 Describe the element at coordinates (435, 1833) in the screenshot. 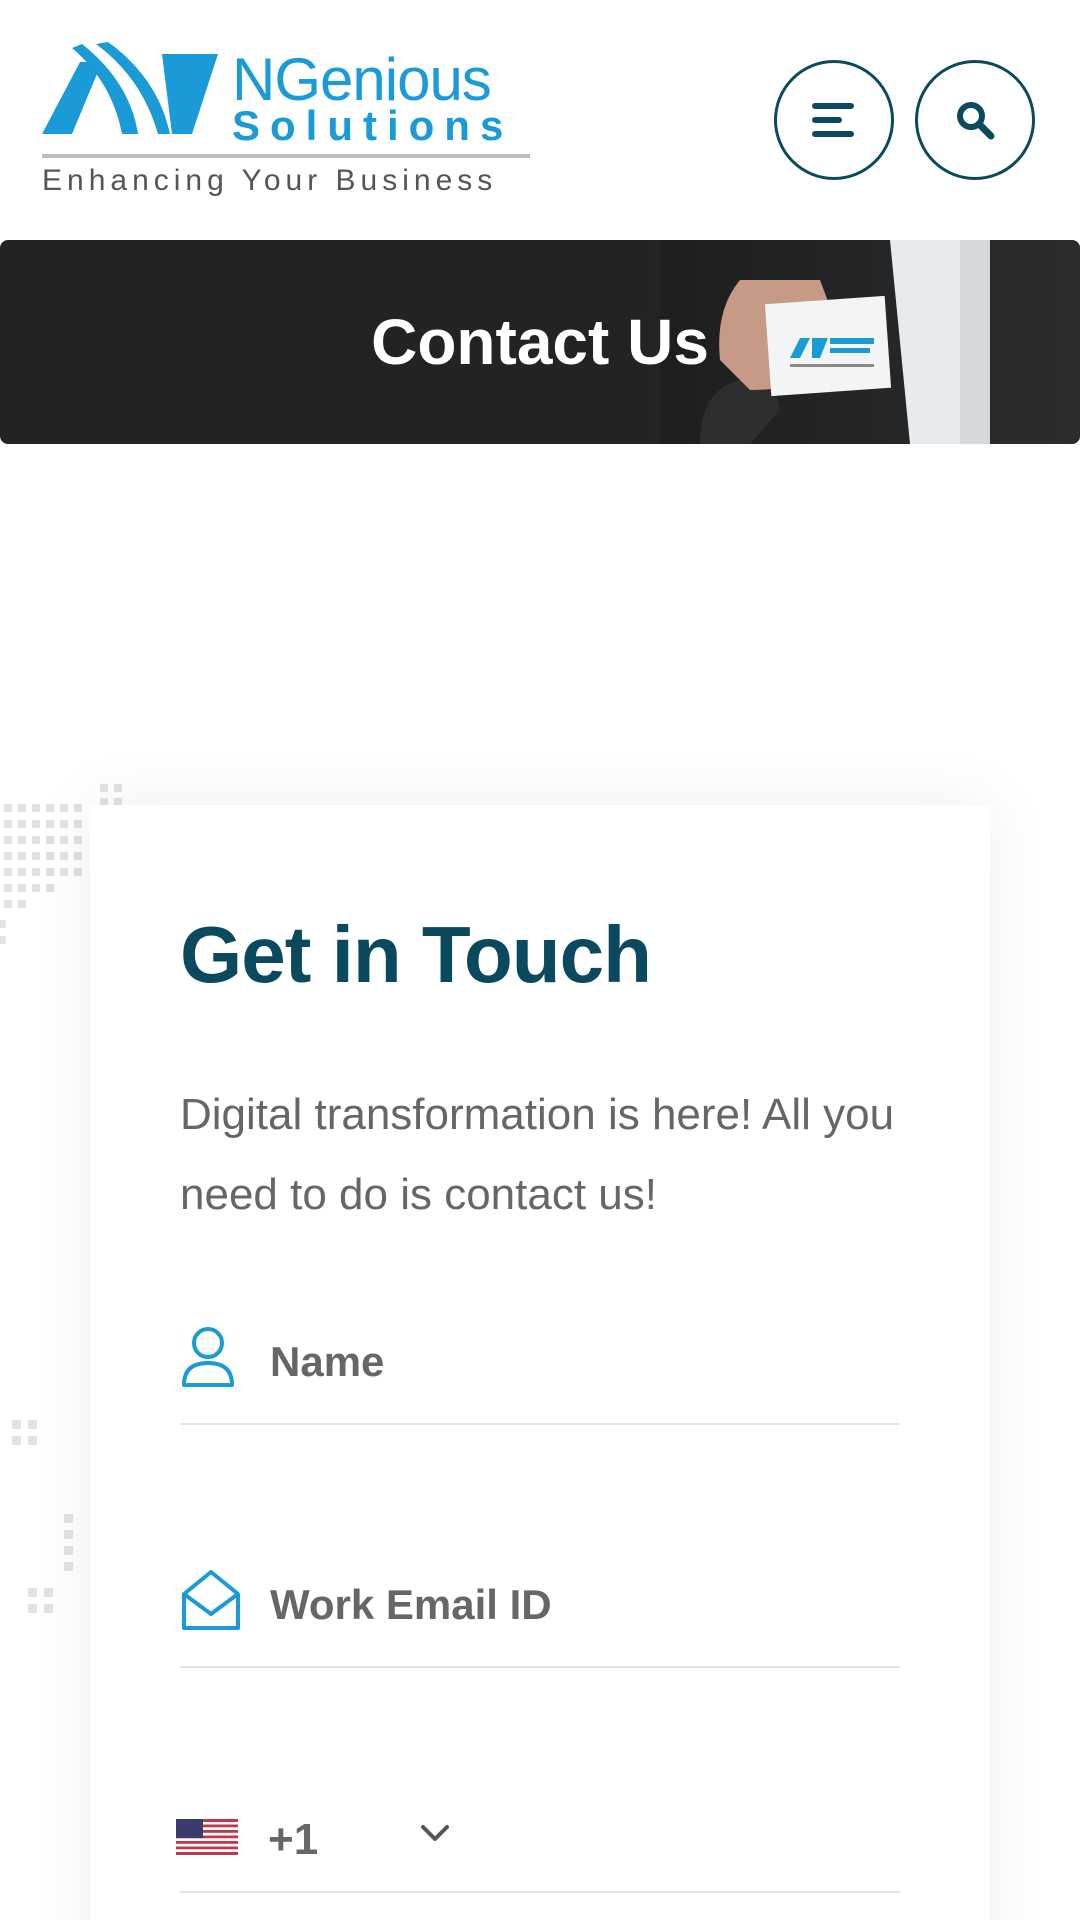

I see `chevron-down-icon` at that location.